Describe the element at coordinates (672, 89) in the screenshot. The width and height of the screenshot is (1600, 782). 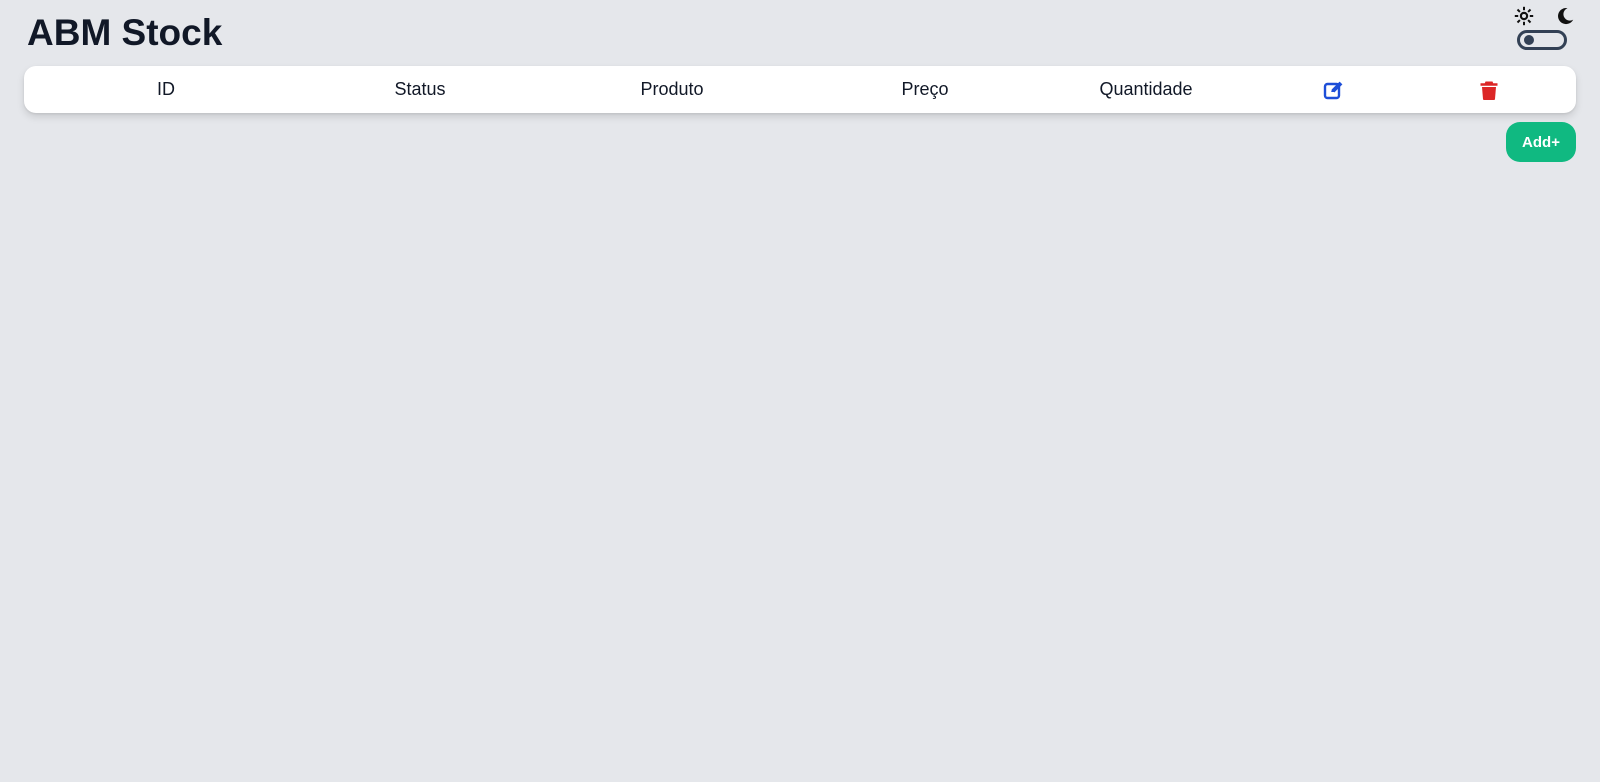
I see `column-header-produto: Produto` at that location.